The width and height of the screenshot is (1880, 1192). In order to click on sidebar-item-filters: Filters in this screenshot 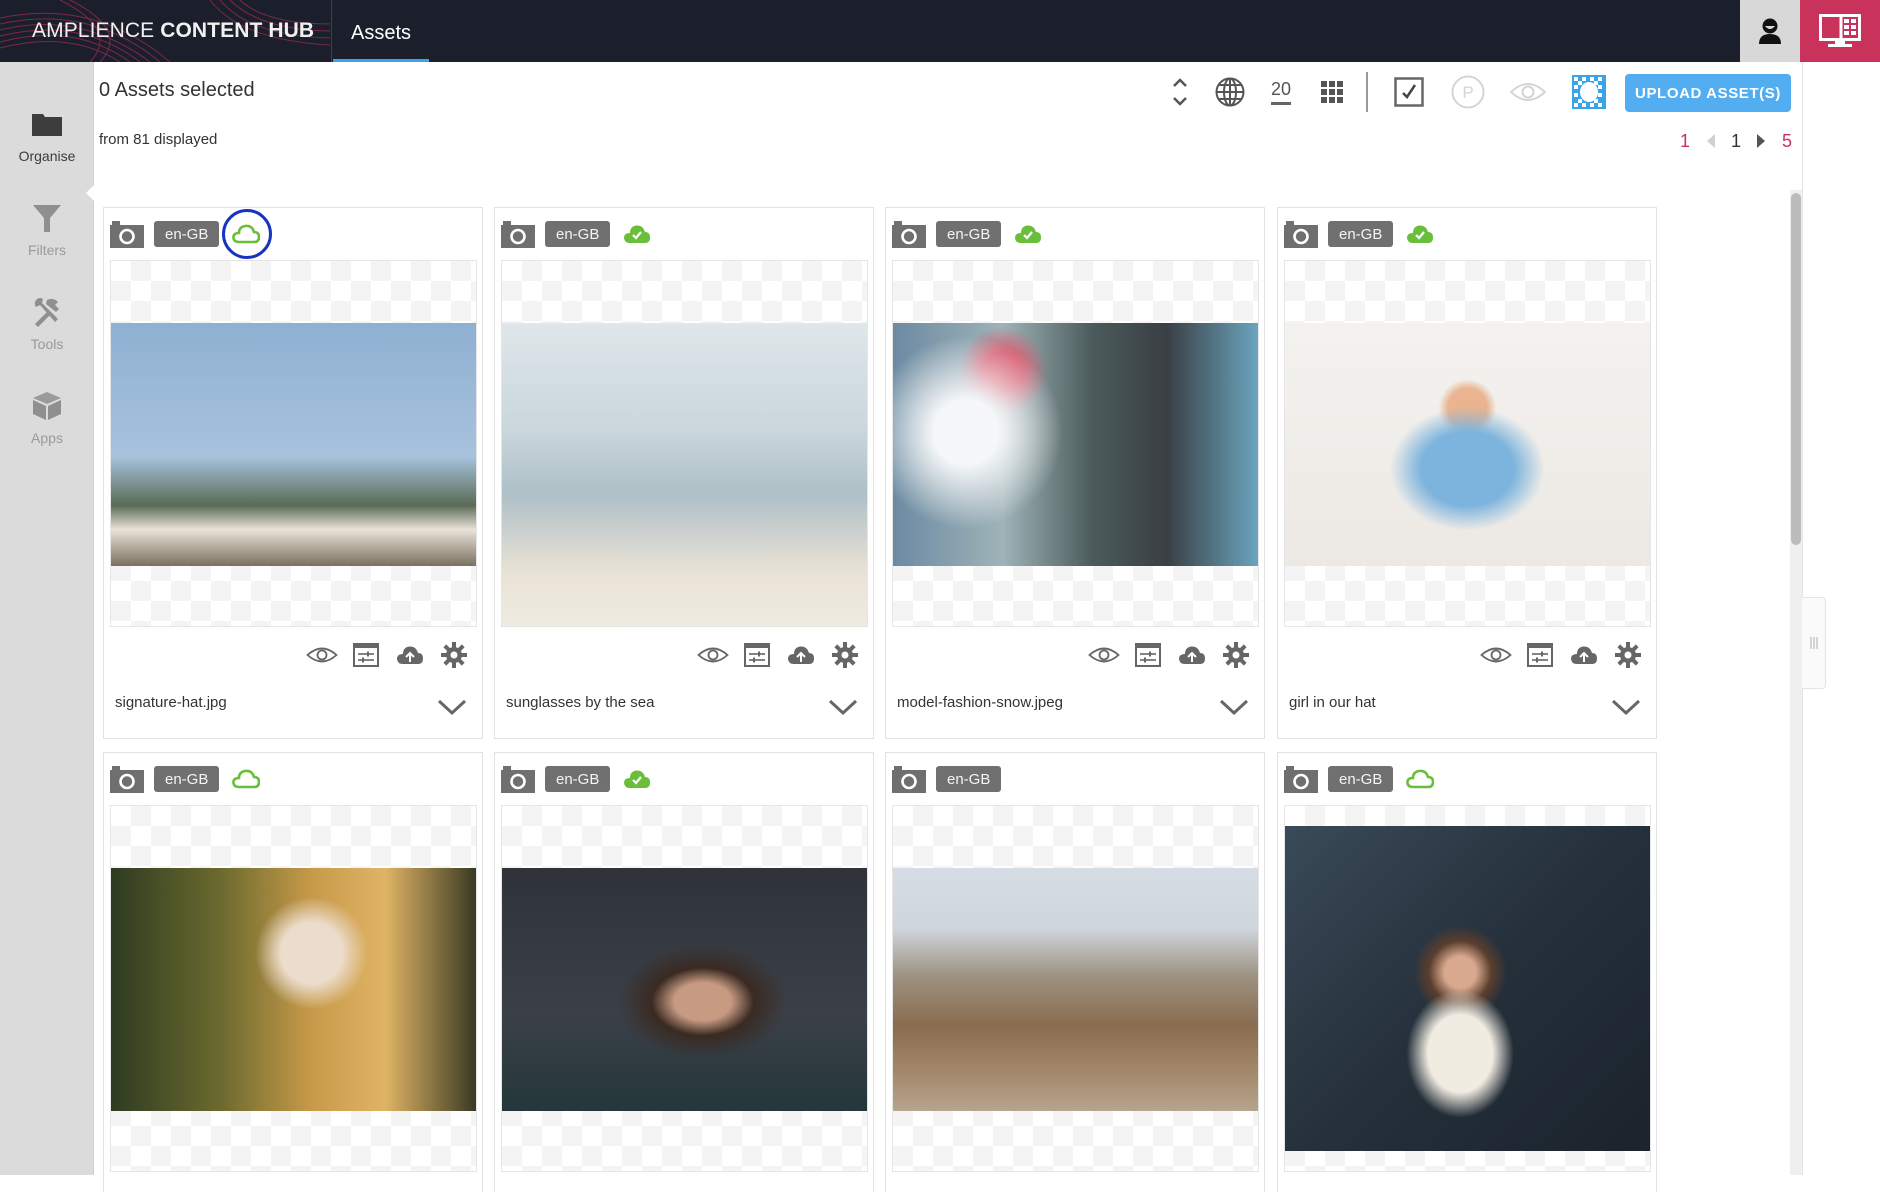, I will do `click(47, 240)`.